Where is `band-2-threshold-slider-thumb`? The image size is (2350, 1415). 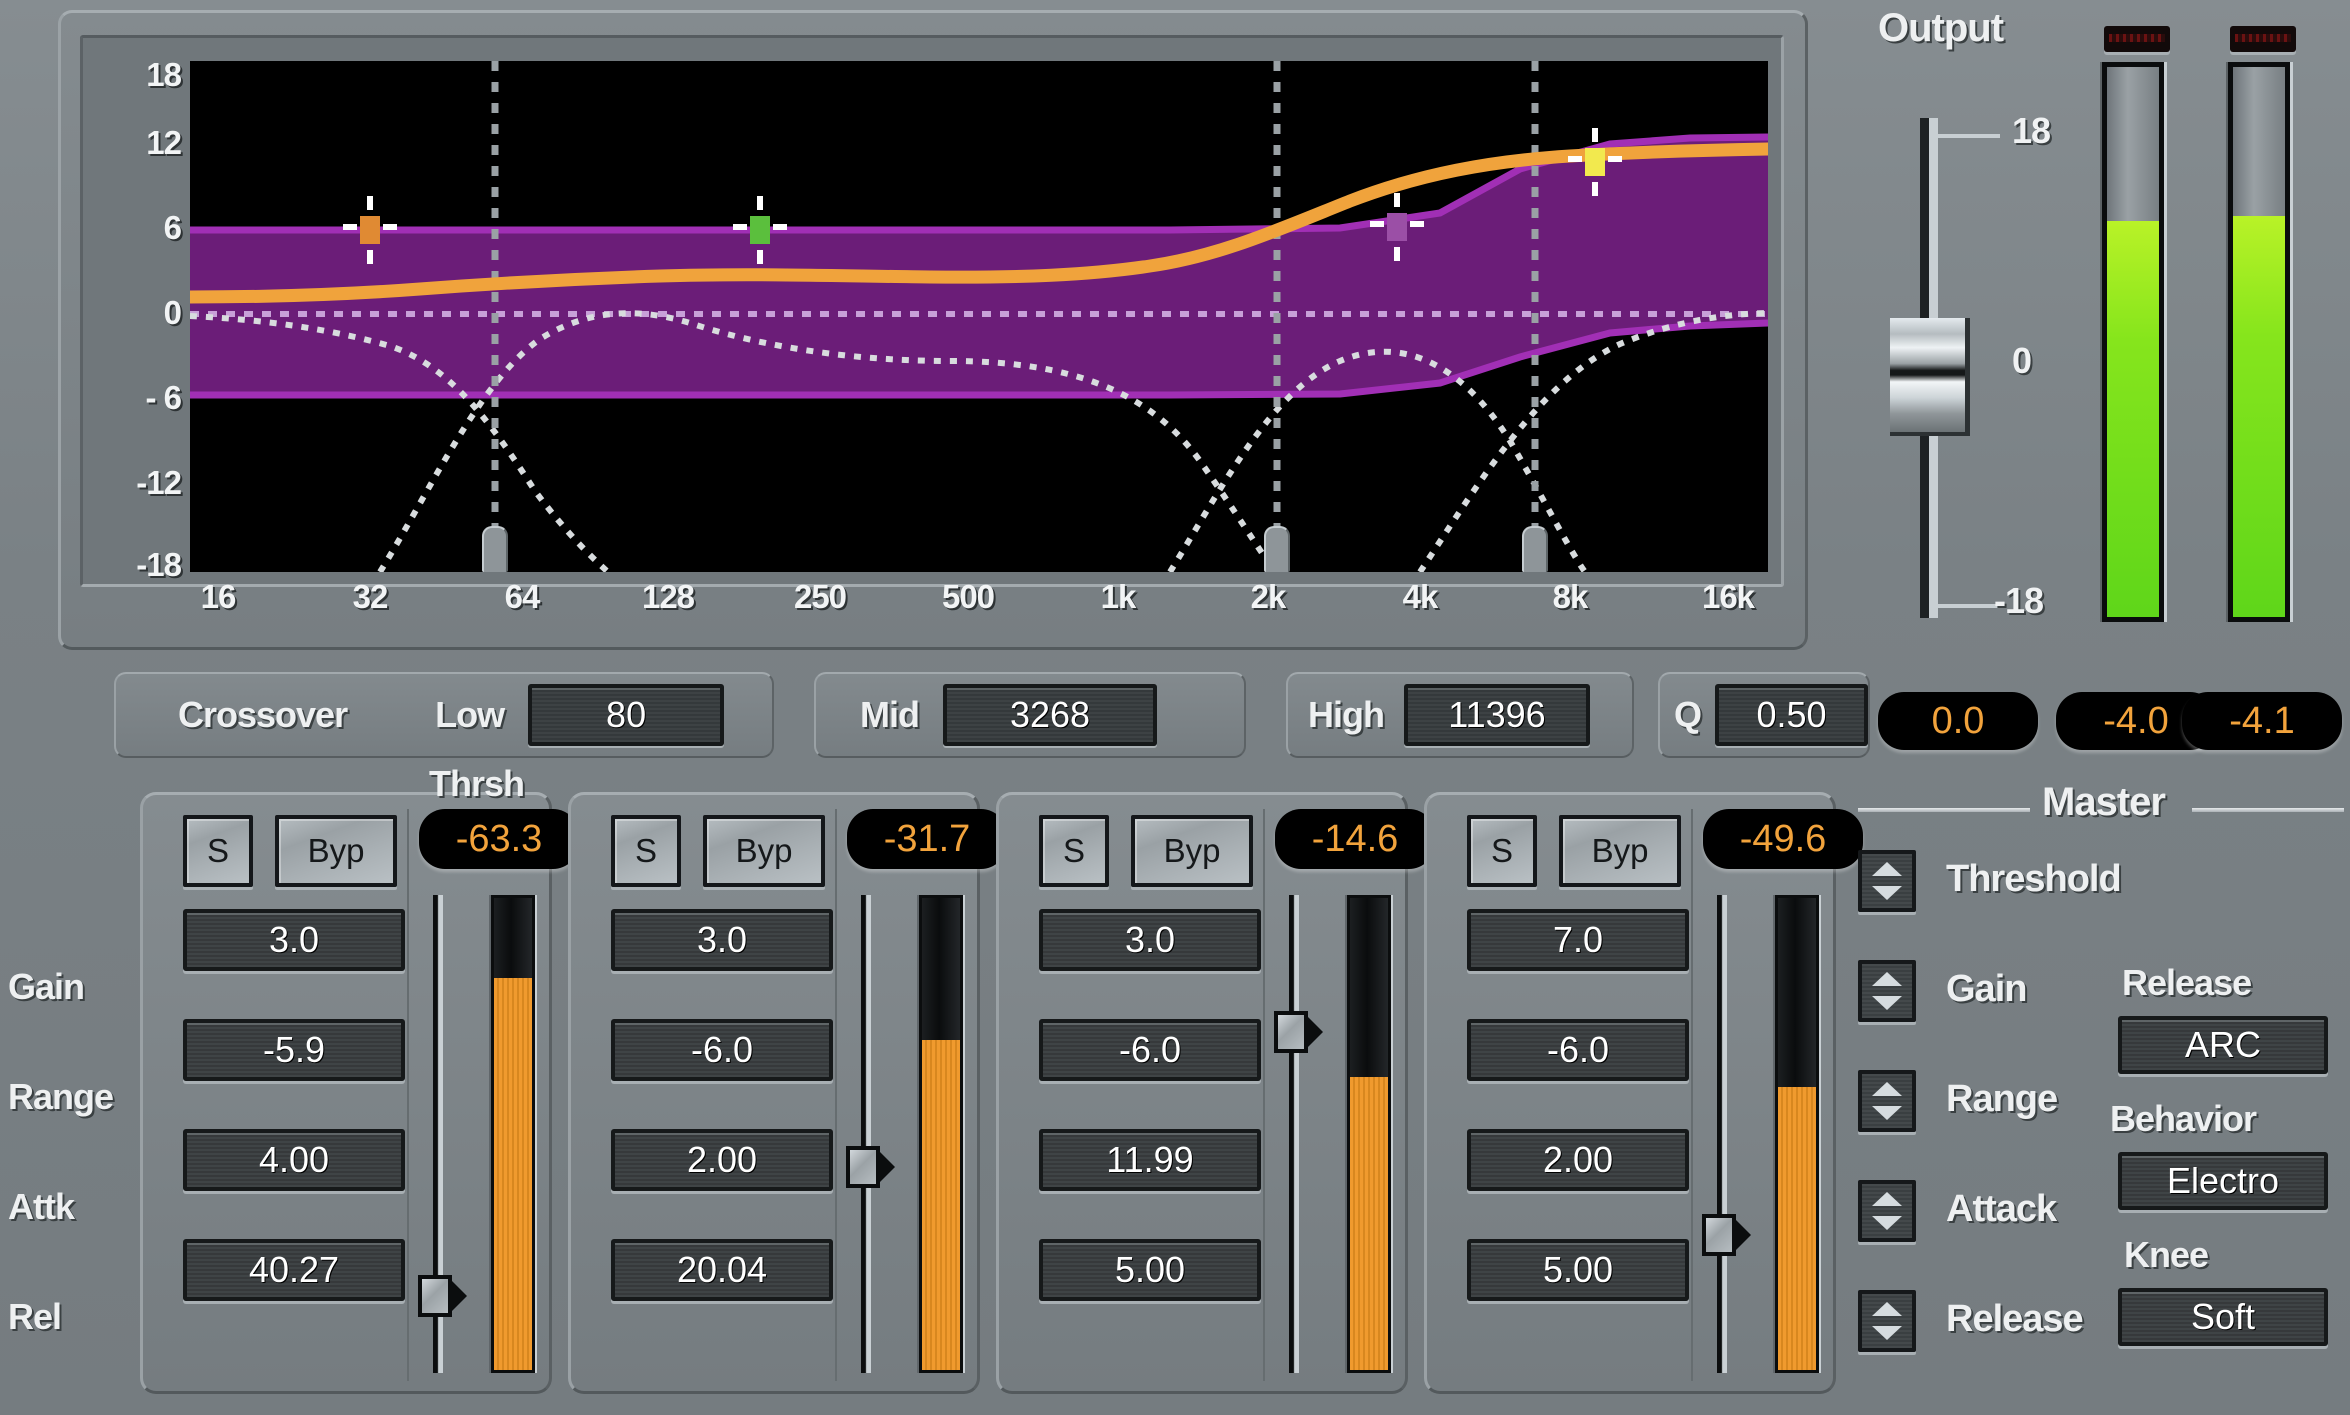
band-2-threshold-slider-thumb is located at coordinates (870, 1167).